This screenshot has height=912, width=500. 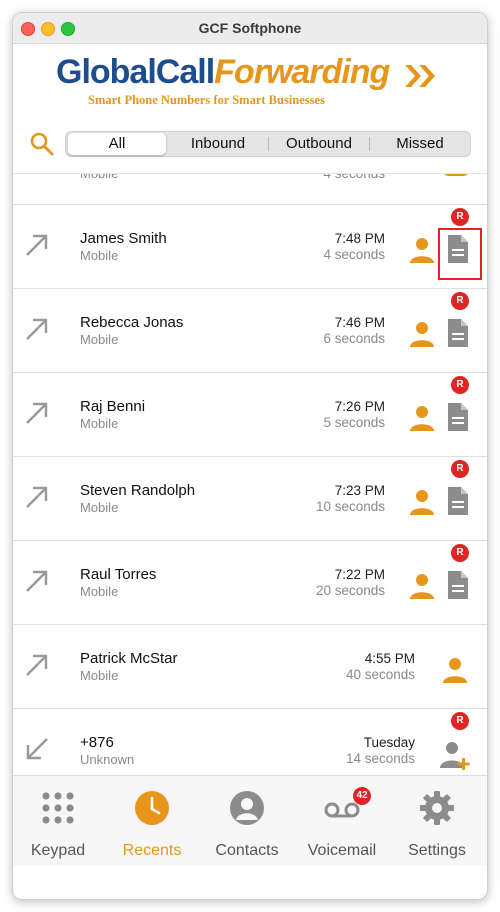 What do you see at coordinates (380, 758) in the screenshot?
I see `call-duration: 14 seconds` at bounding box center [380, 758].